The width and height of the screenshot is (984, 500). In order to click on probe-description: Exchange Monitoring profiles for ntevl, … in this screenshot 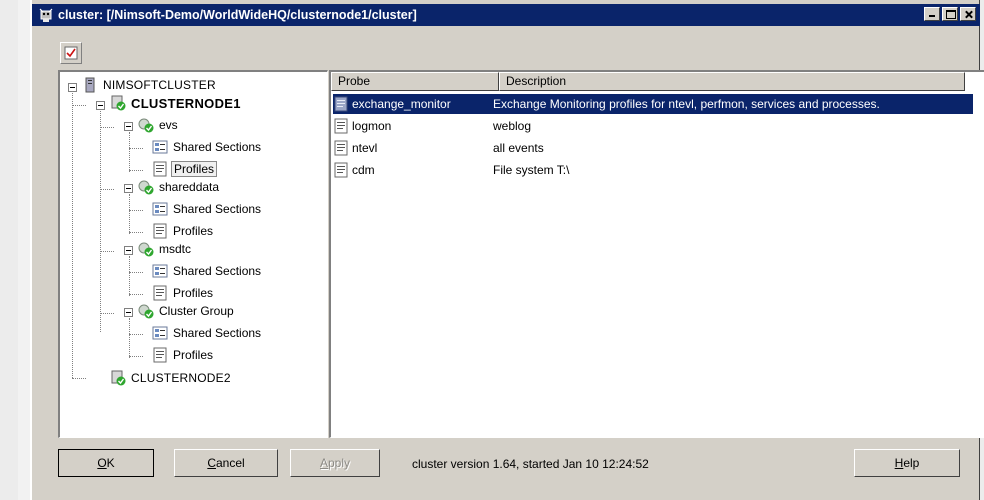, I will do `click(686, 104)`.